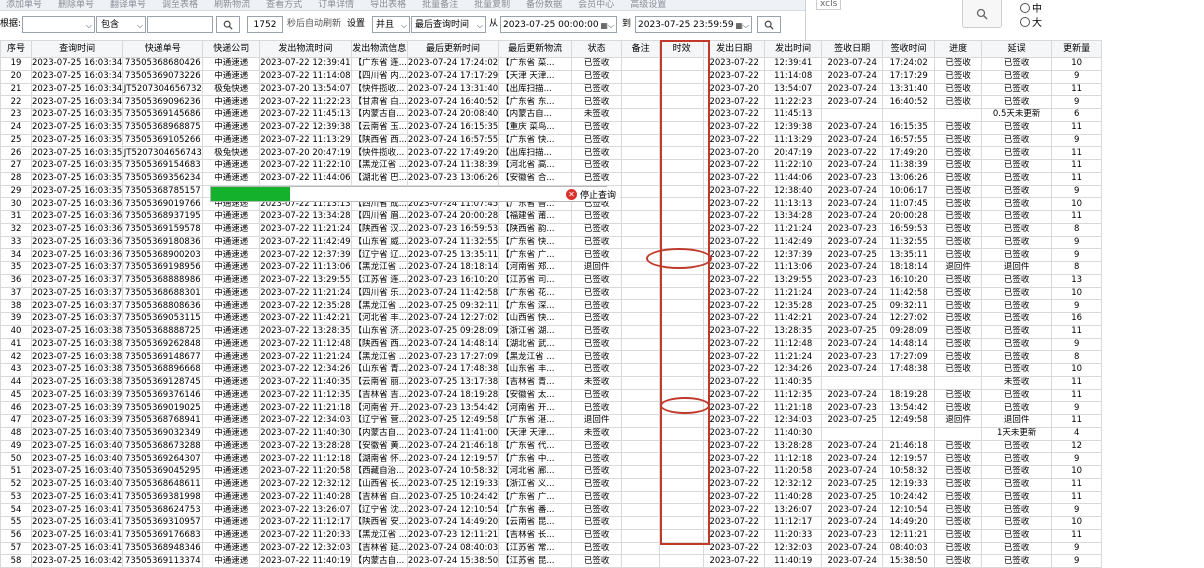  Describe the element at coordinates (305, 497) in the screenshot. I see `table-cell: 2023-07-22 11:40:28` at that location.